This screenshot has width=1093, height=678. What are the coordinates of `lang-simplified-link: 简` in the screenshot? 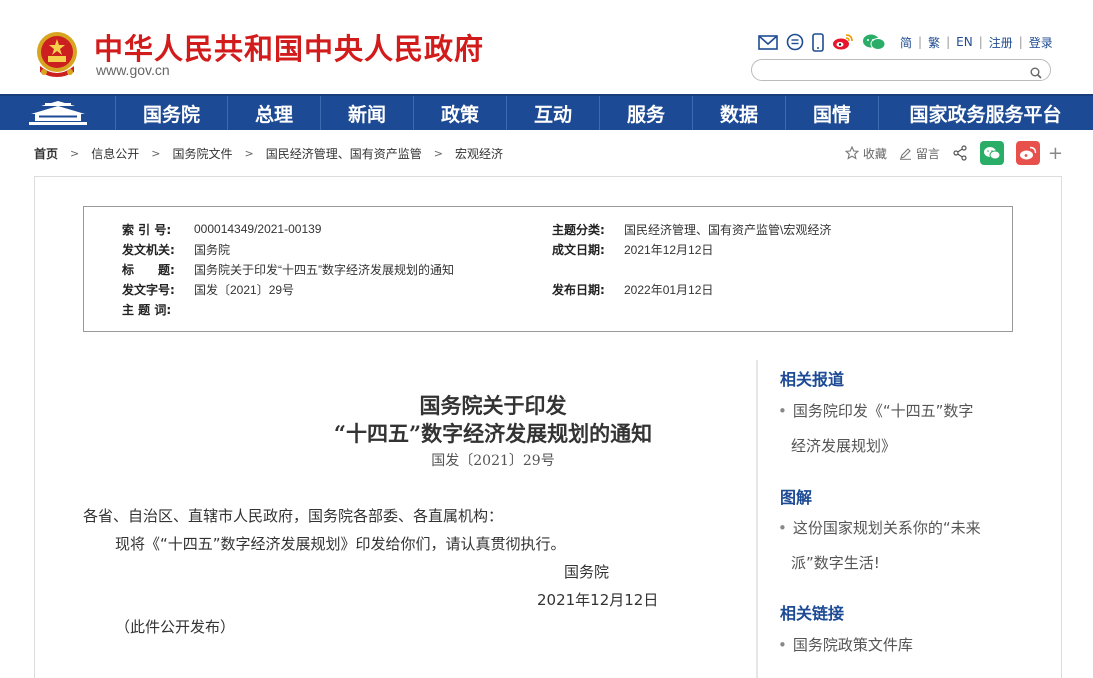 It's located at (906, 42).